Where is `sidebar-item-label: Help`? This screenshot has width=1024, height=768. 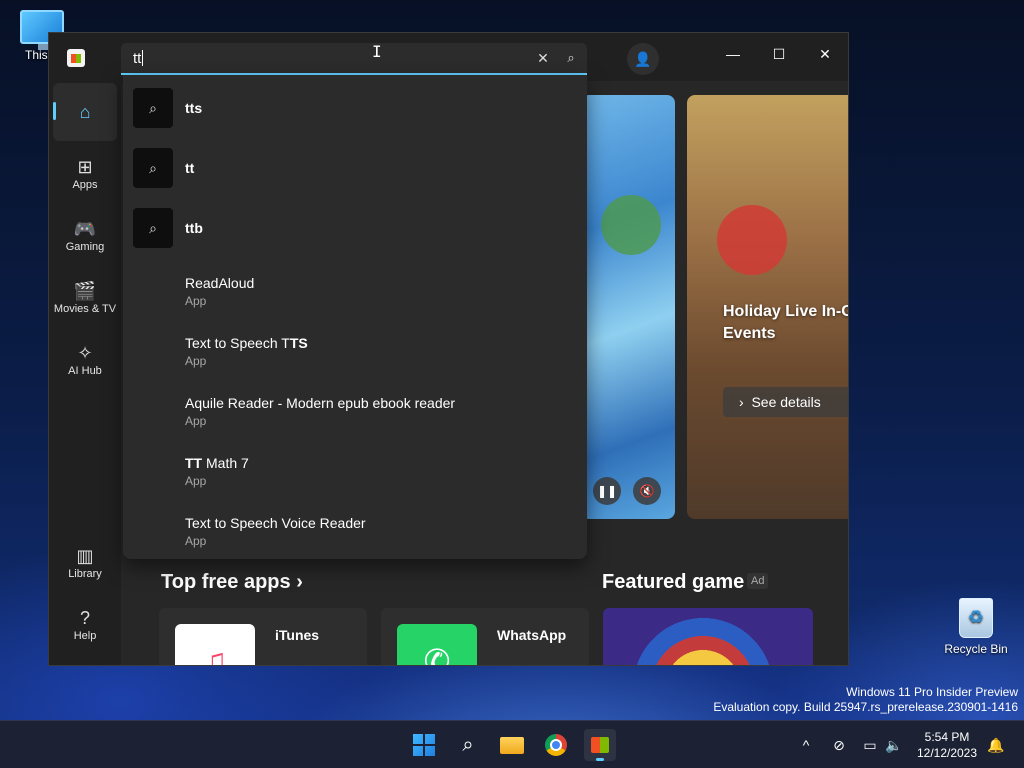
sidebar-item-label: Help is located at coordinates (85, 636).